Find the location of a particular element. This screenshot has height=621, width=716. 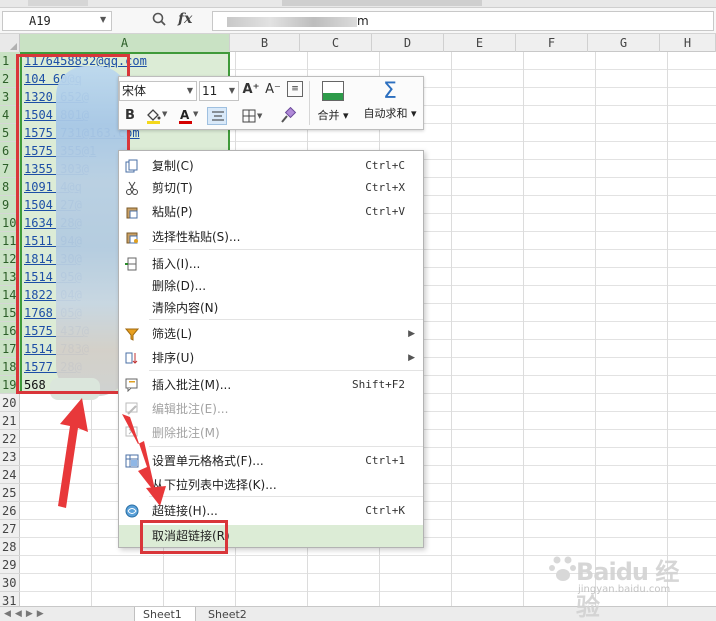

menu-item-shortcut: Ctrl+X is located at coordinates (385, 187).